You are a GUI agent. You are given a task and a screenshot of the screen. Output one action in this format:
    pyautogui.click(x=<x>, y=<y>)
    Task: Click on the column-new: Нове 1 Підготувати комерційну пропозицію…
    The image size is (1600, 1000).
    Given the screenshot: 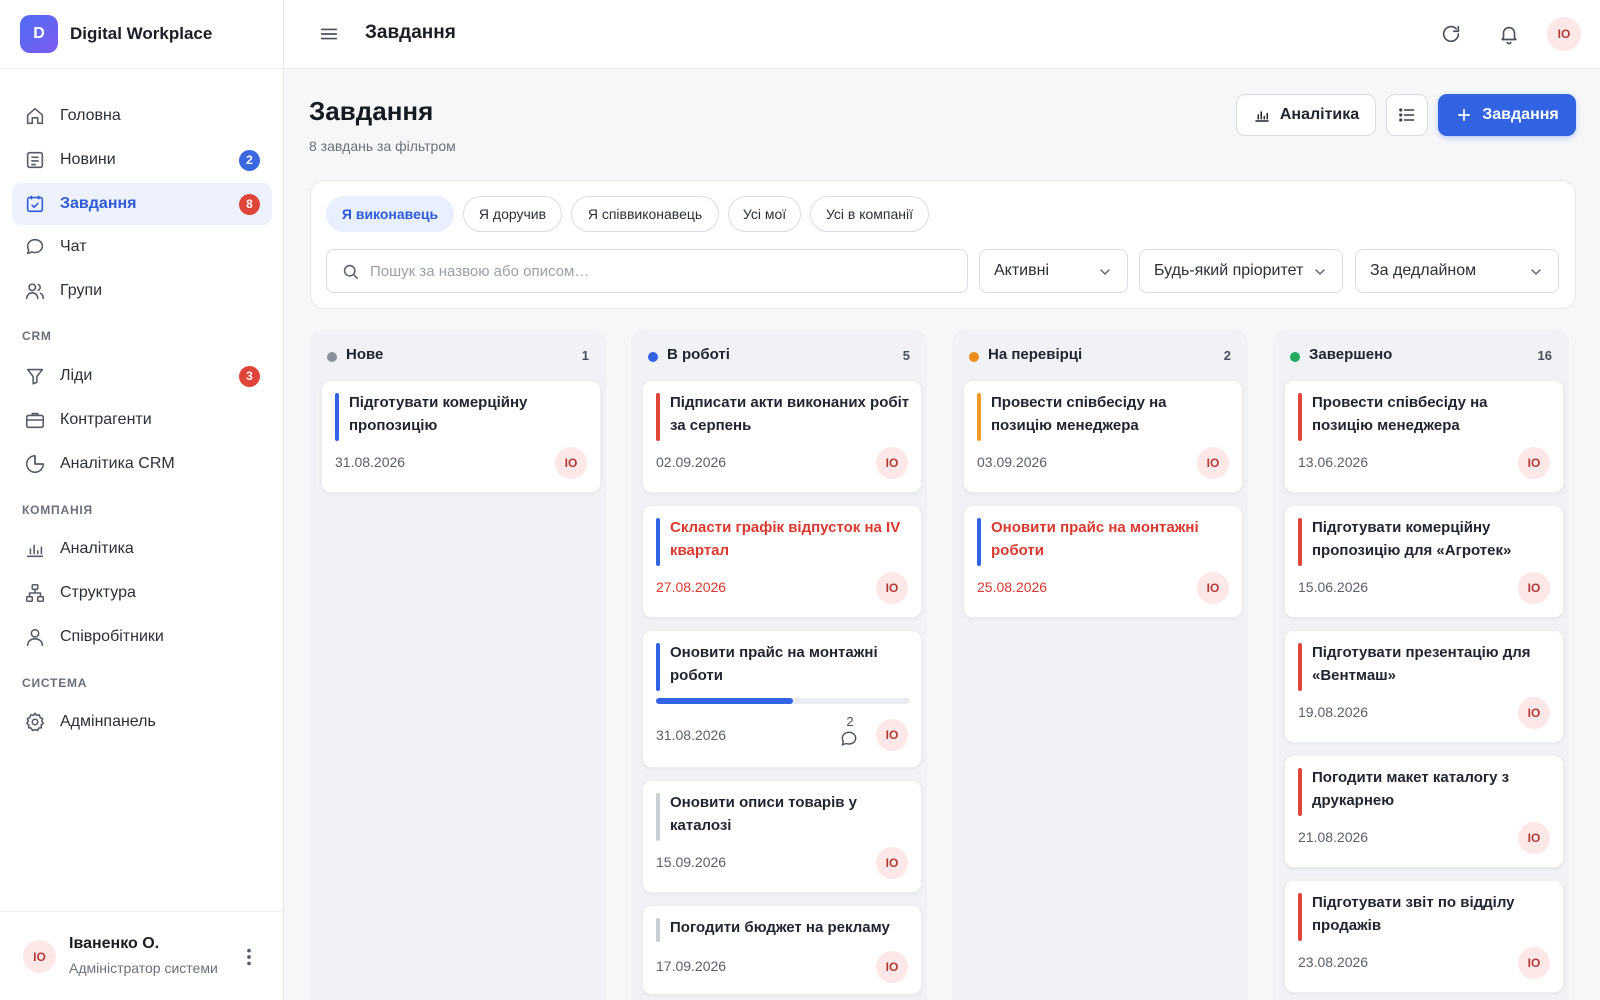 What is the action you would take?
    pyautogui.click(x=458, y=665)
    